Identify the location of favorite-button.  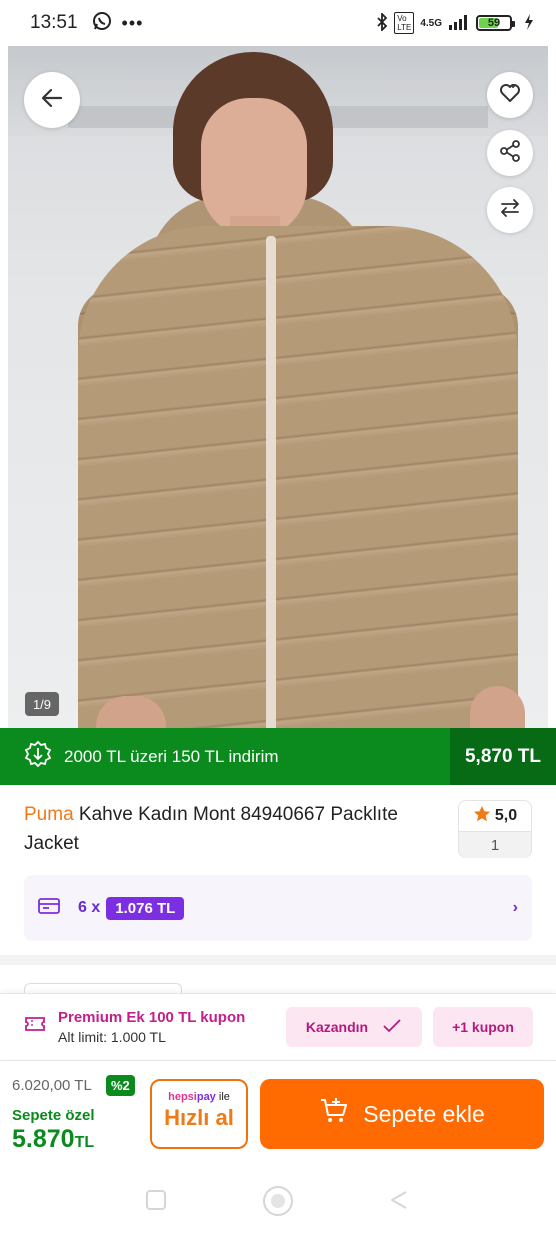
(510, 95).